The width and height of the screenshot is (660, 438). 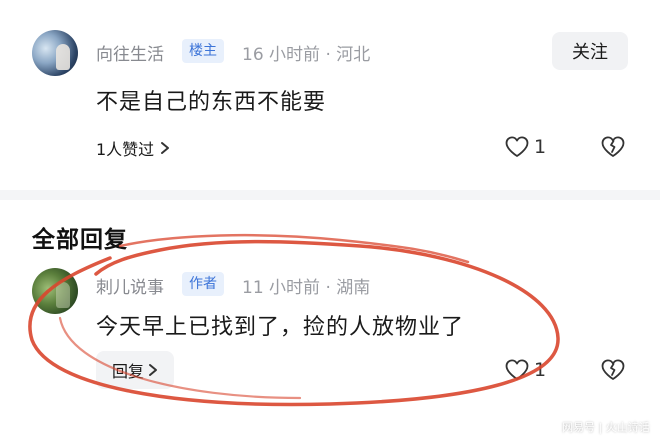 What do you see at coordinates (330, 195) in the screenshot?
I see `section-divider` at bounding box center [330, 195].